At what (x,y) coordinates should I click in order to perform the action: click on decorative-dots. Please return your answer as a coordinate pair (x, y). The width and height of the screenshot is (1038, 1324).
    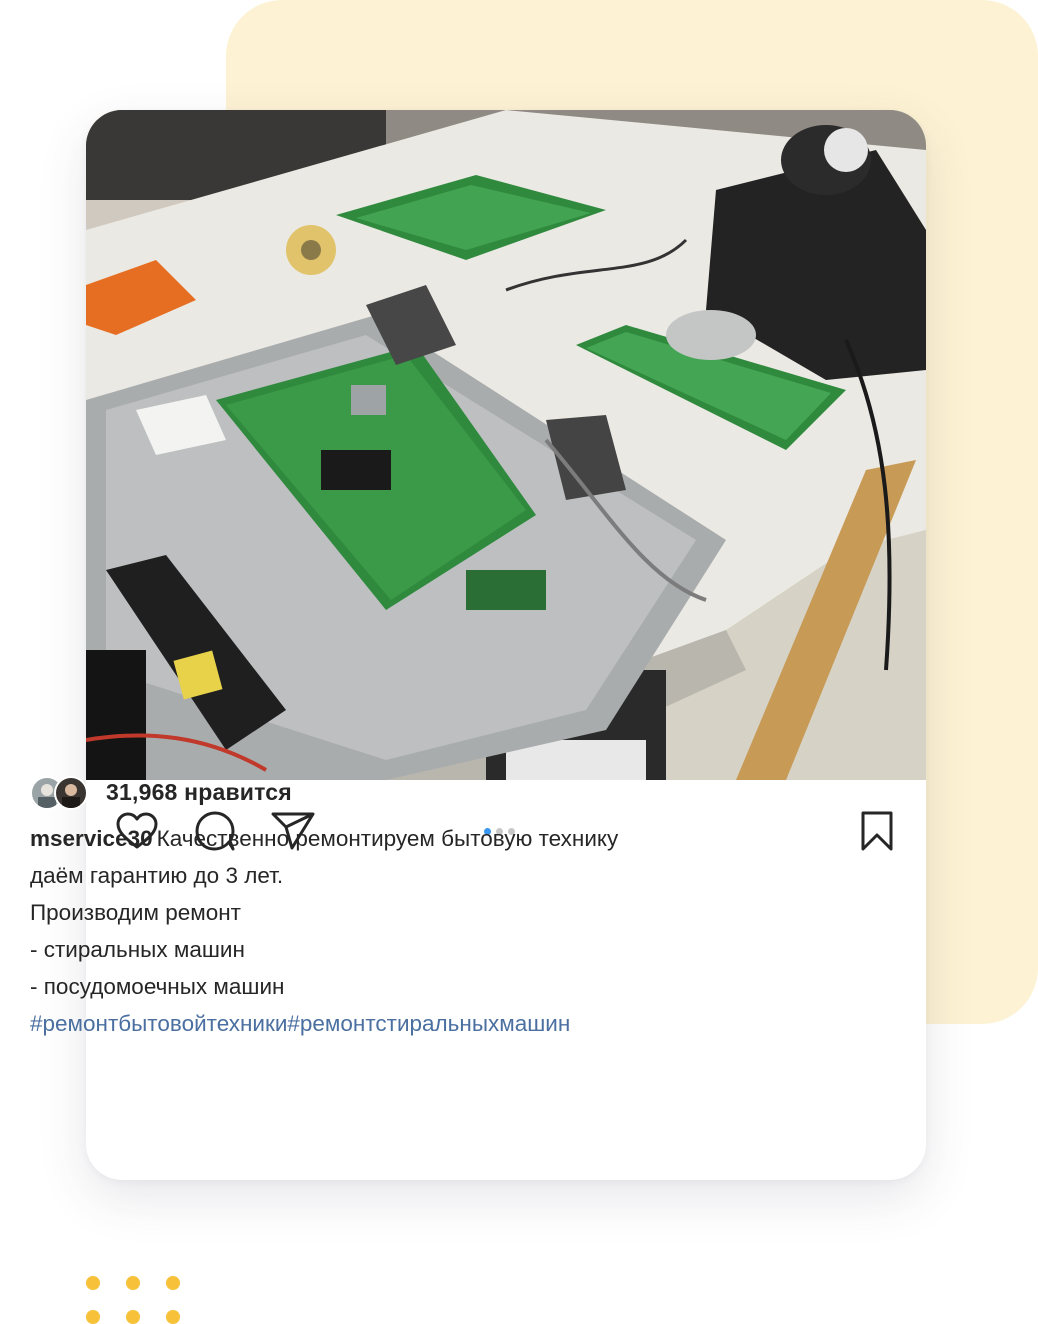
    Looking at the image, I should click on (133, 1300).